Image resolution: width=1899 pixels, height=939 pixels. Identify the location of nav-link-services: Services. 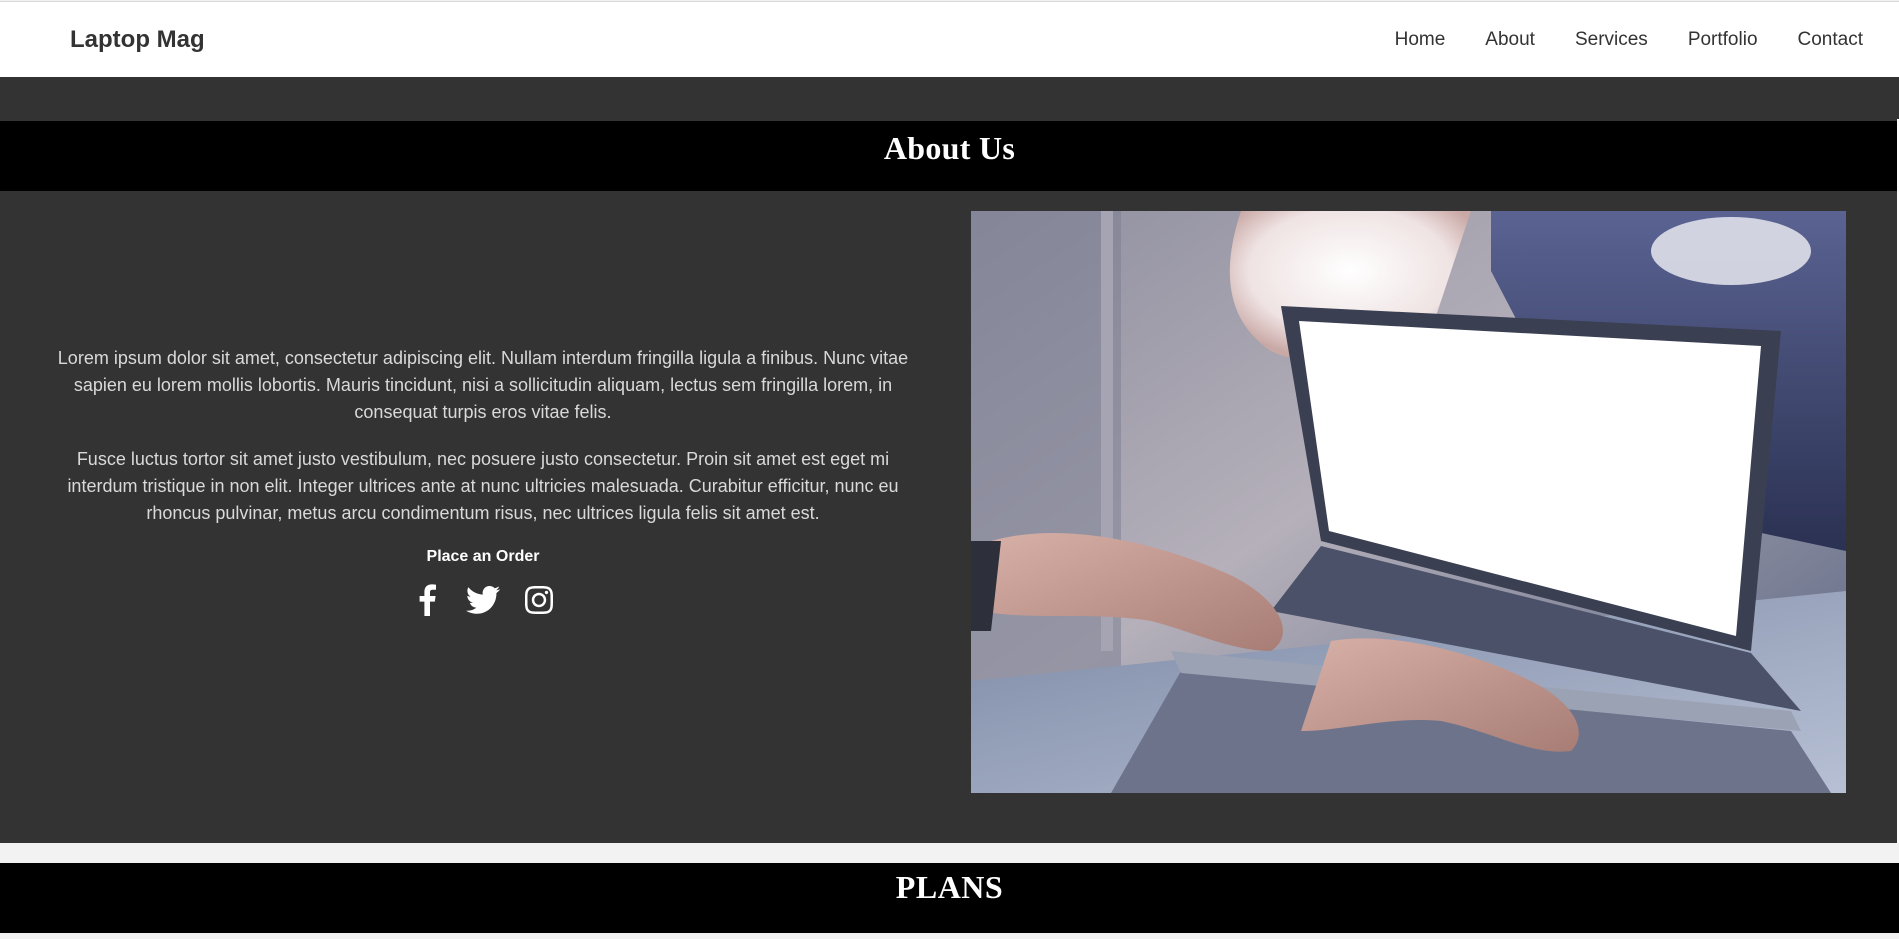
(1611, 40).